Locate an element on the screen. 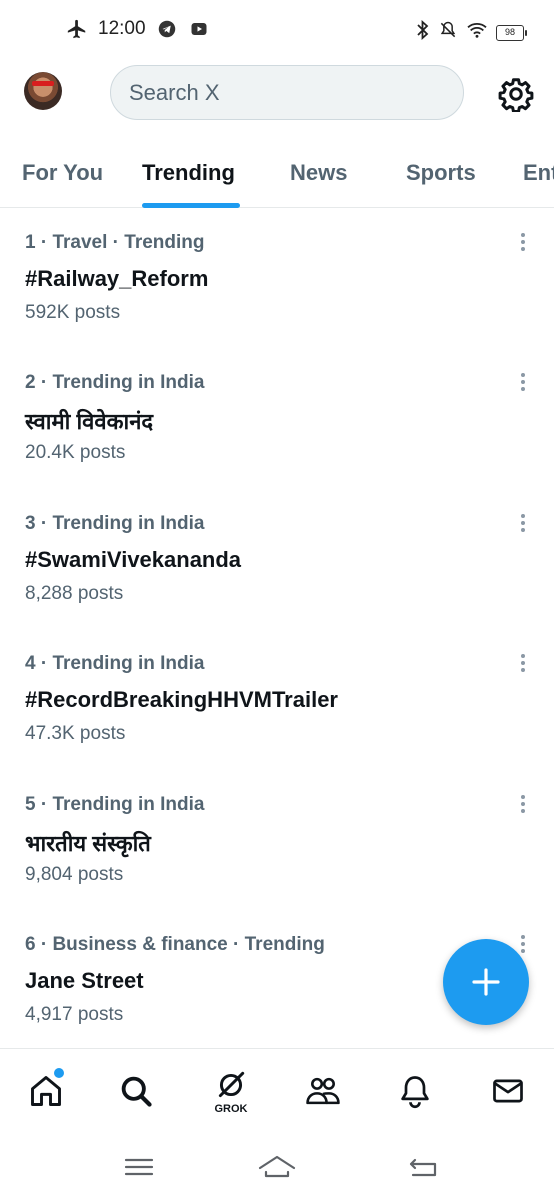  trend-title: भारतीय संस्कृति is located at coordinates (88, 843).